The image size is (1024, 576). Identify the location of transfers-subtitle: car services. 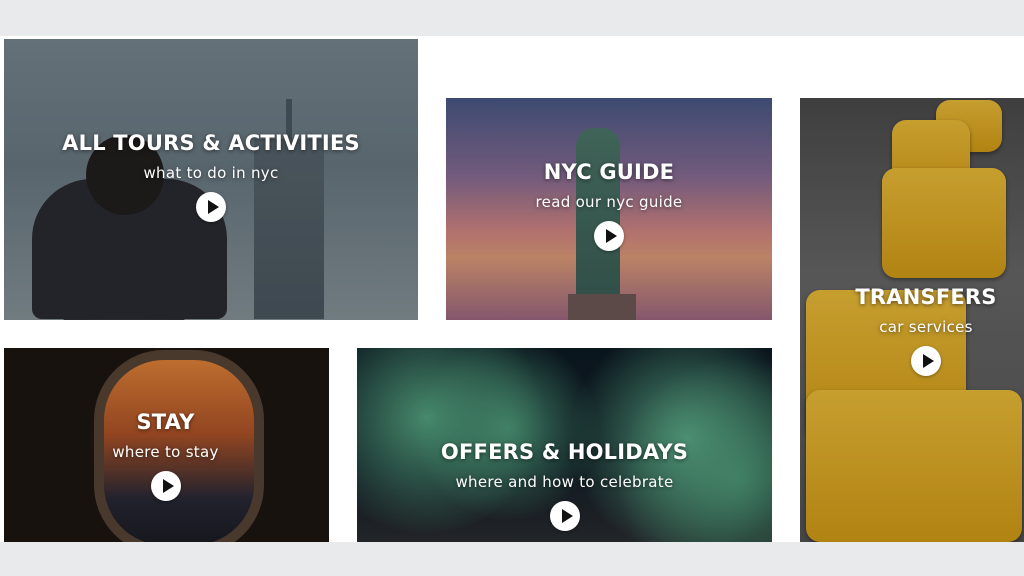
(926, 327).